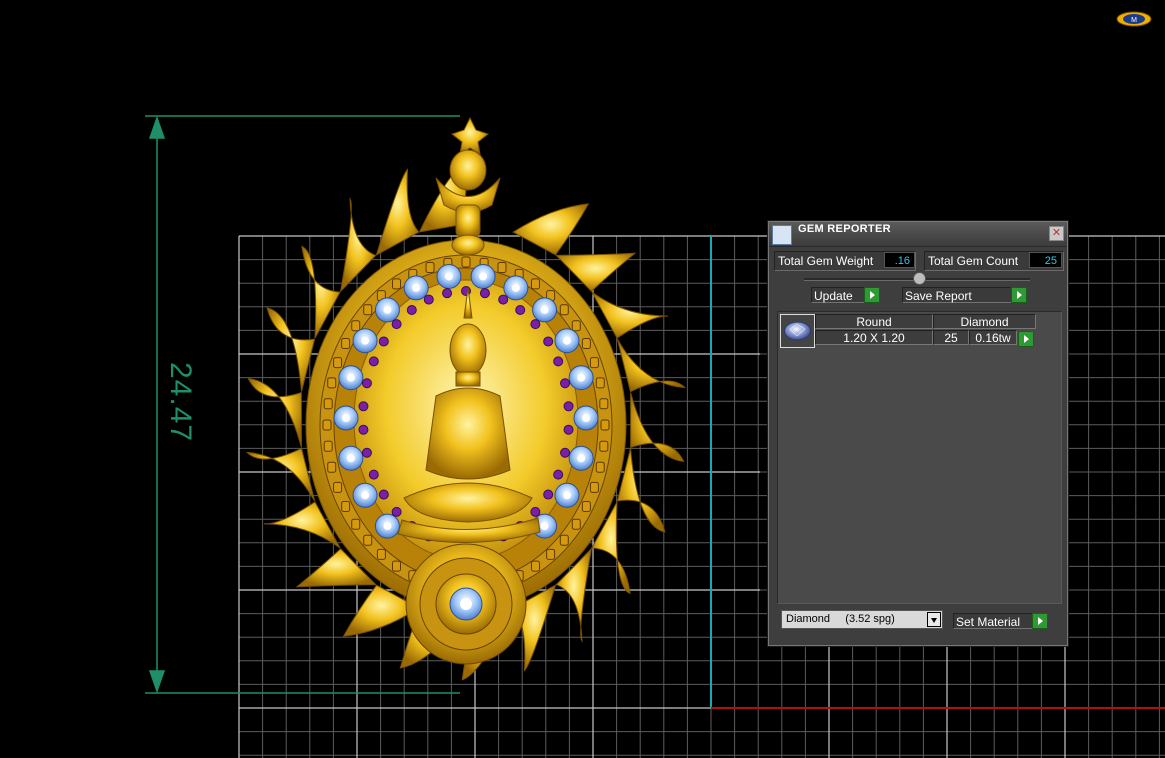 The height and width of the screenshot is (758, 1165). I want to click on total-gem-weight-label: Total Gem Weight, so click(826, 261).